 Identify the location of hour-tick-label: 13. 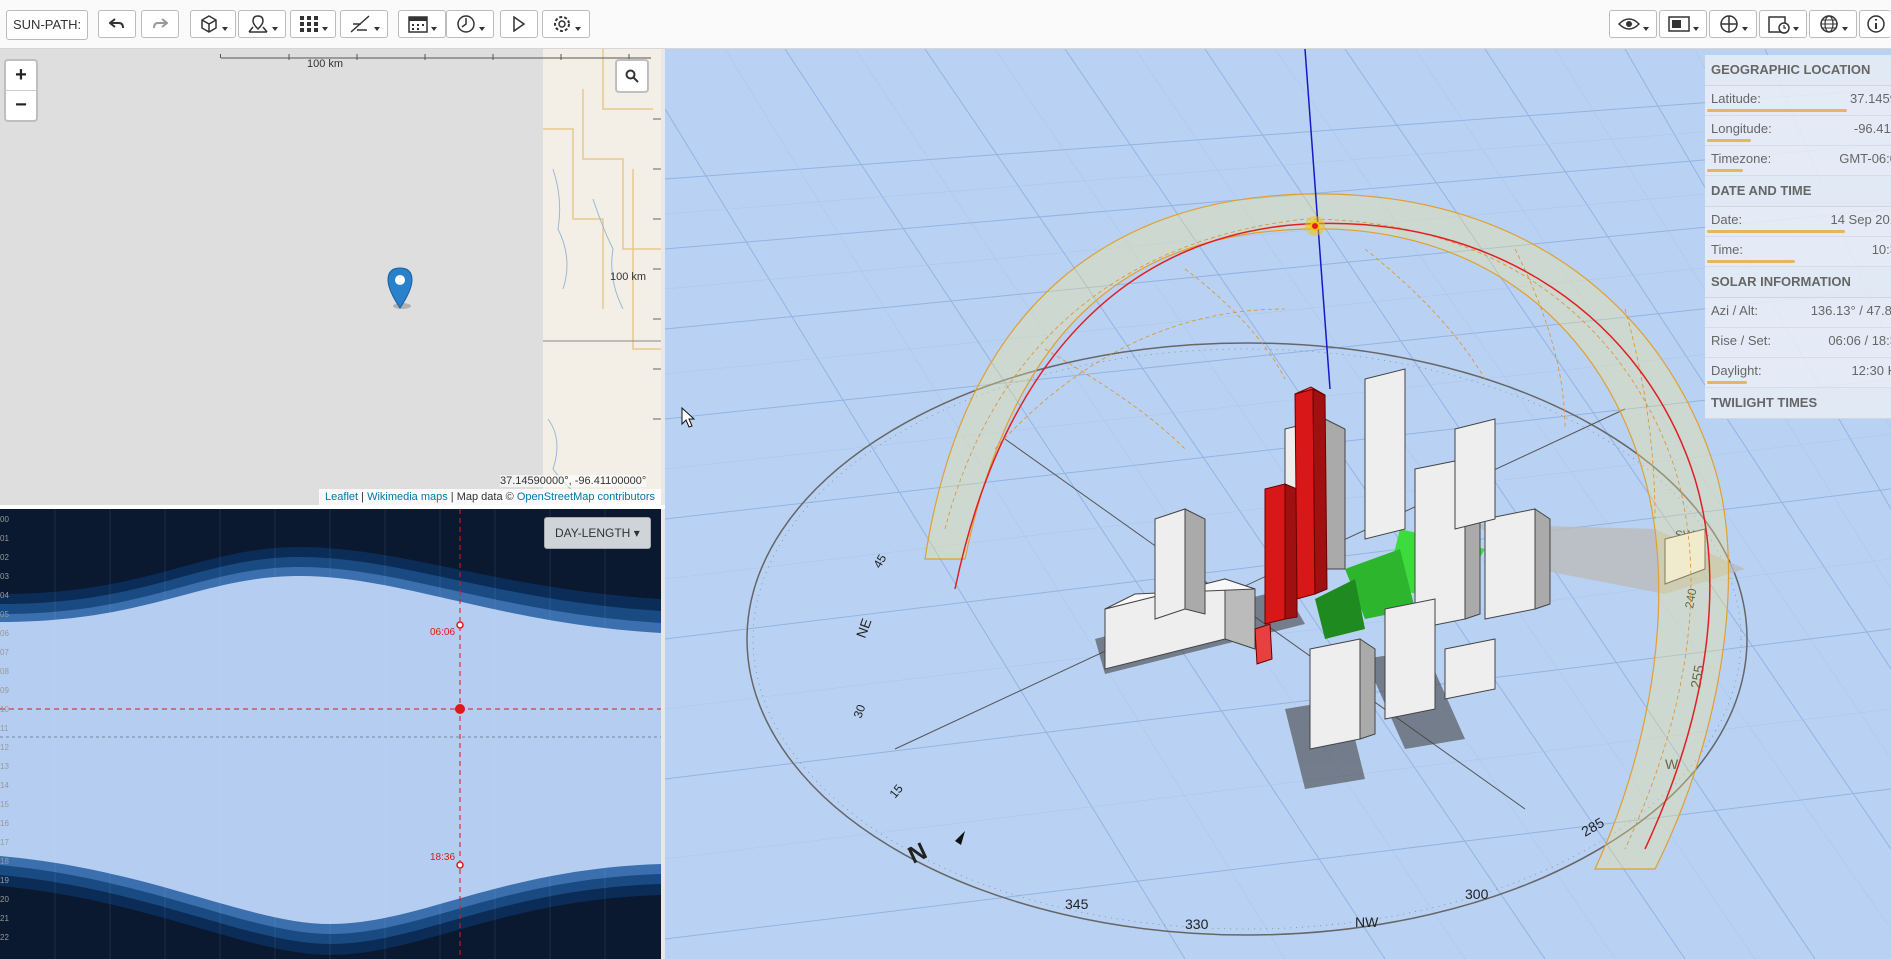
(4, 766).